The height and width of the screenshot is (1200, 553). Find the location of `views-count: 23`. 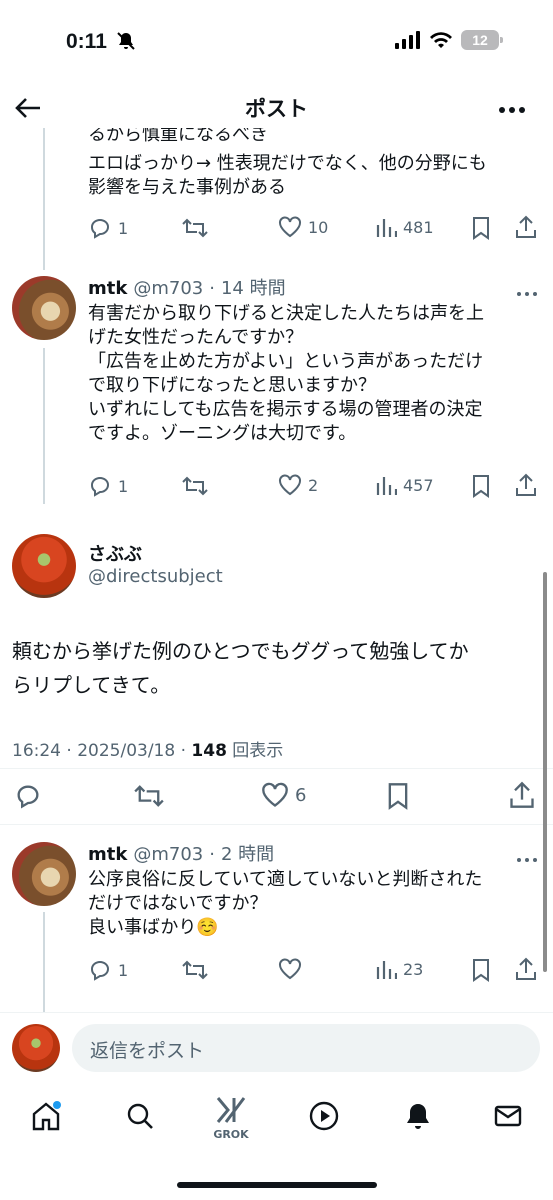

views-count: 23 is located at coordinates (413, 969).